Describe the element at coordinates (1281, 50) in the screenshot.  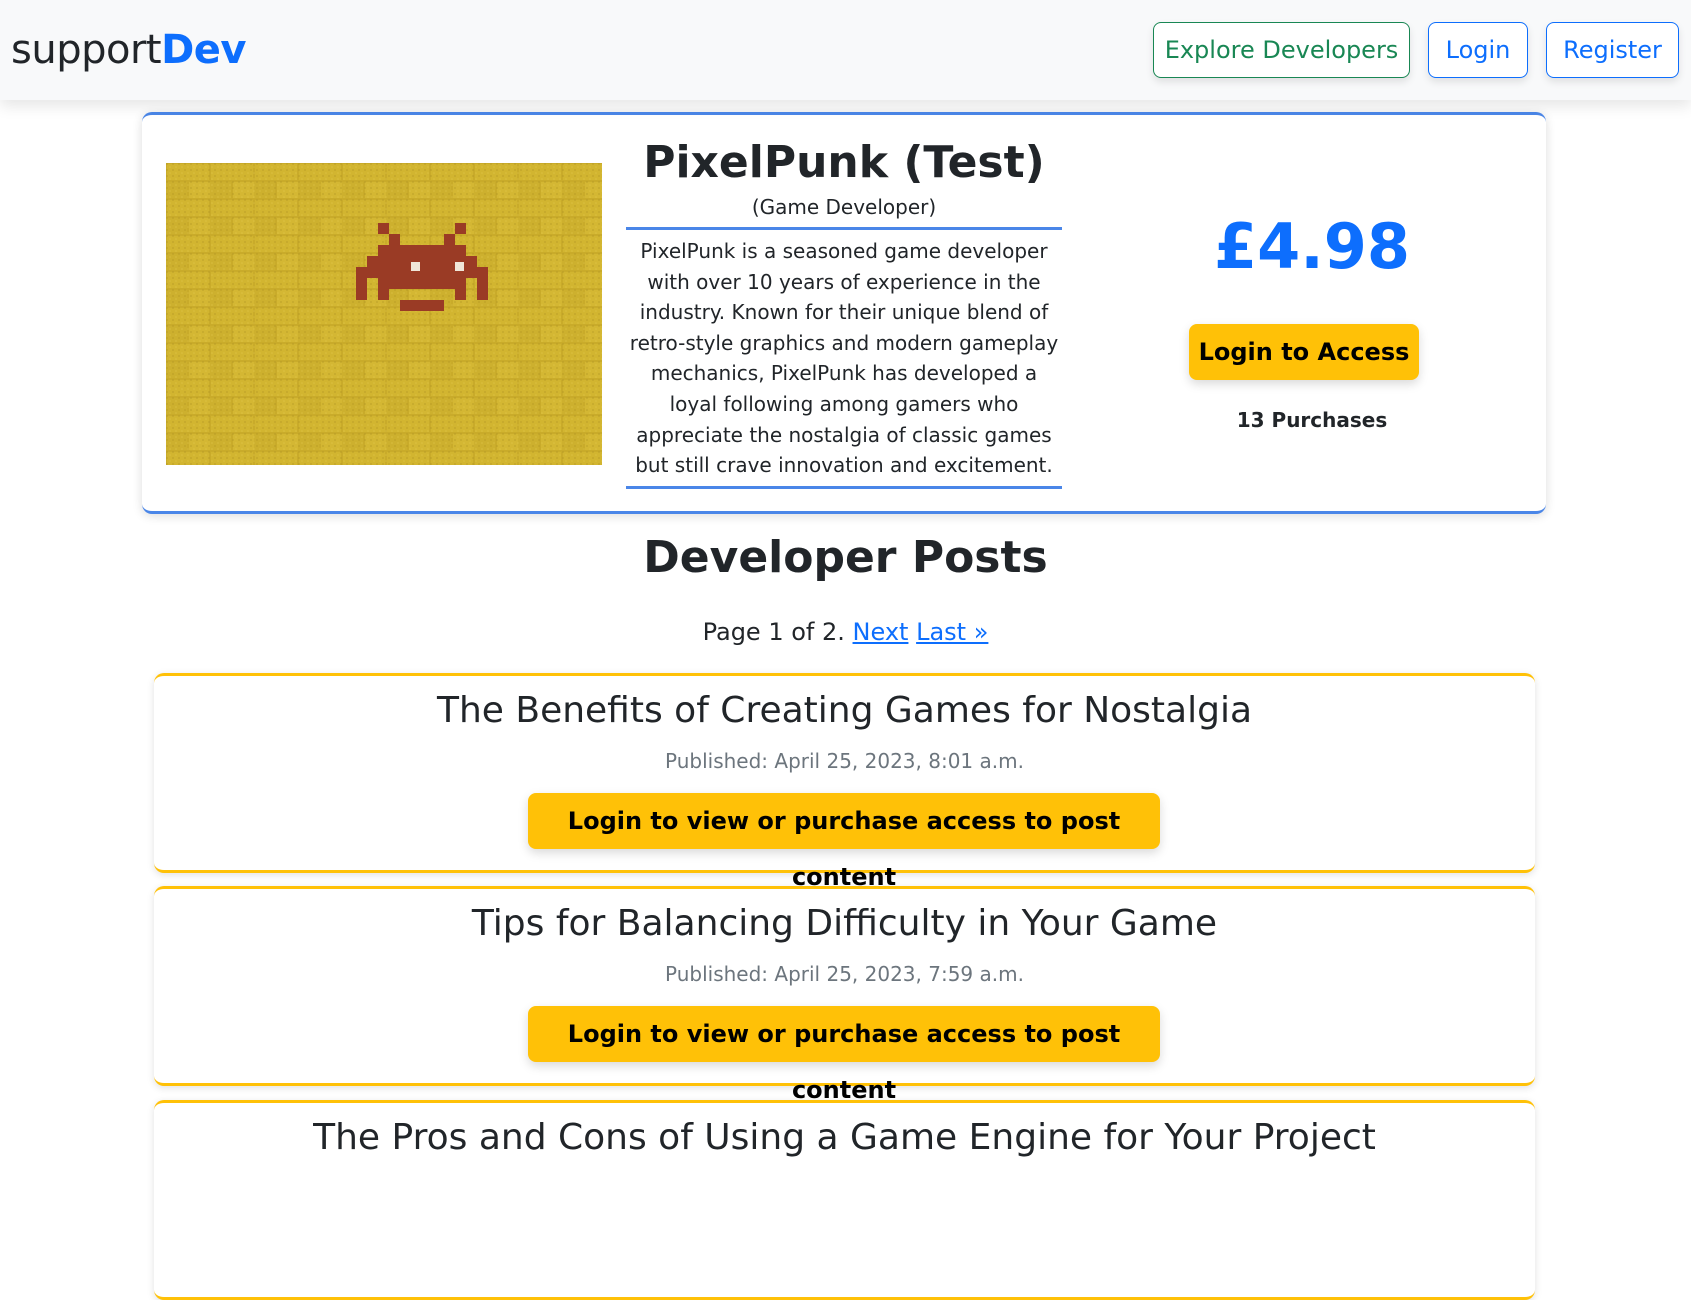
I see `explore-developers-button: Explore Developers` at that location.